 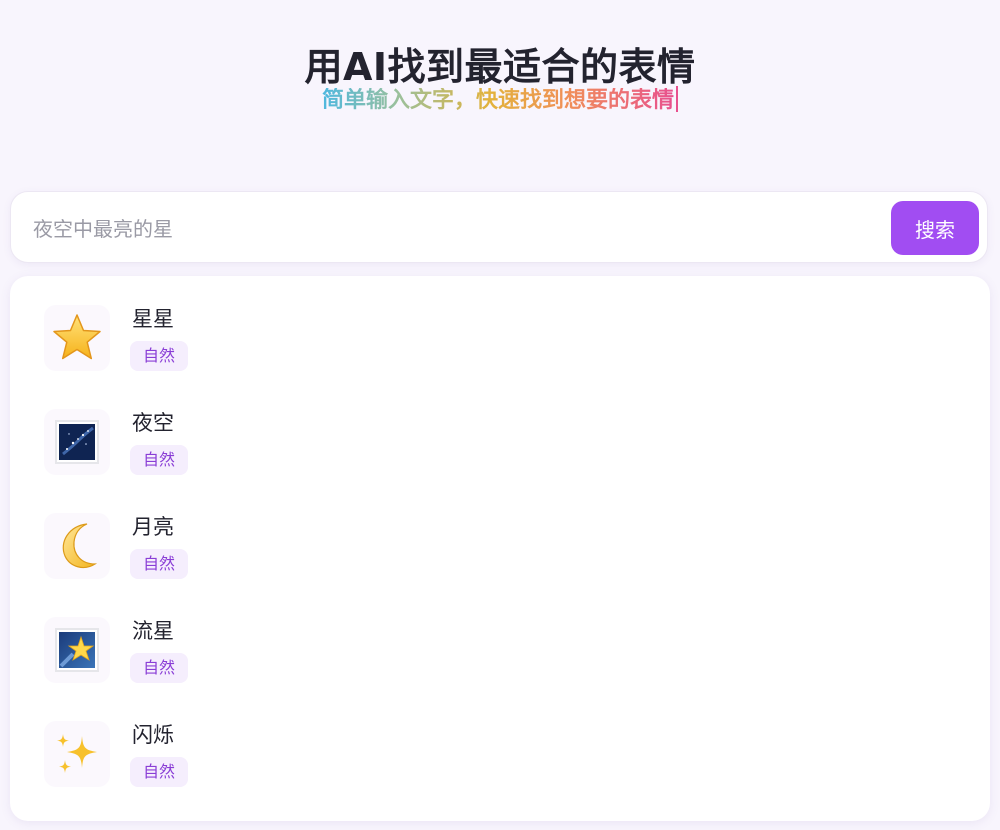 I want to click on star-icon, so click(x=77, y=338).